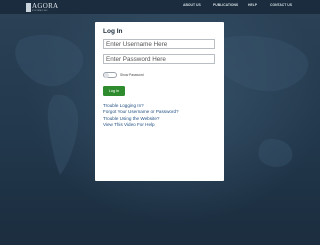  Describe the element at coordinates (281, 5) in the screenshot. I see `nav-contact-us: CONTACT US` at that location.